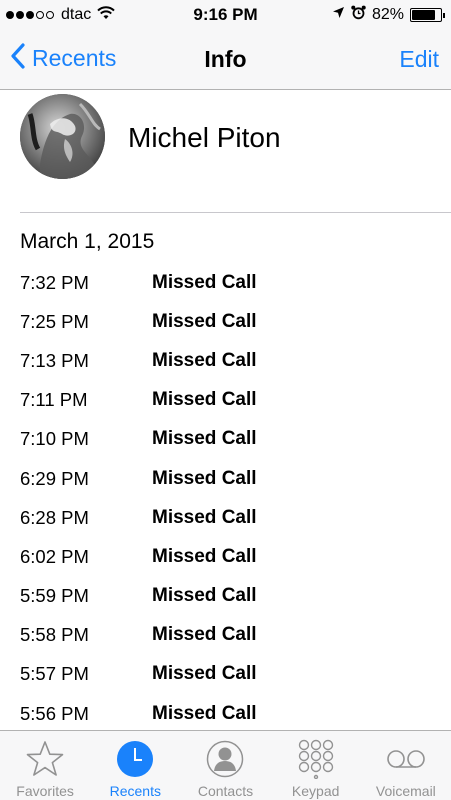  I want to click on call-row: 6:28 PM Missed Call, so click(225, 517).